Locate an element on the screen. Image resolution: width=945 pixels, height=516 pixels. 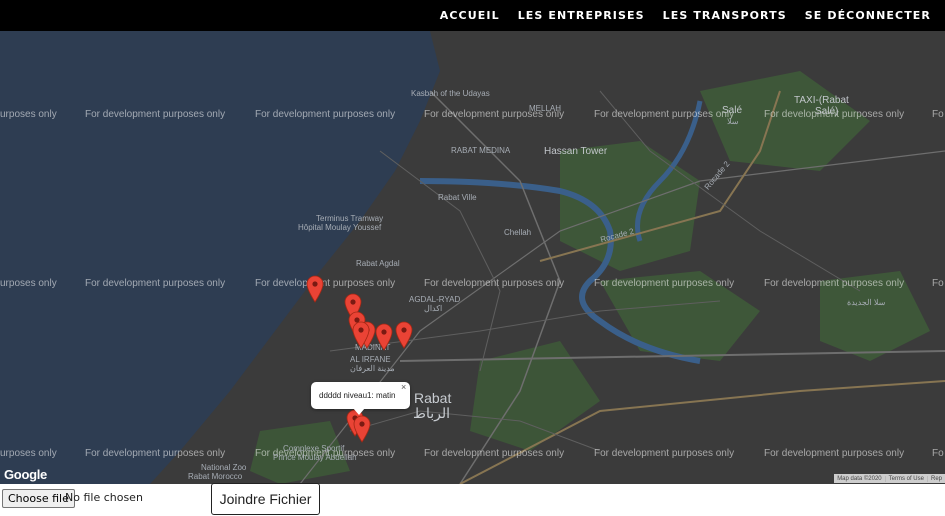
nav-transports-link: LES TRANSPORTS is located at coordinates (725, 15).